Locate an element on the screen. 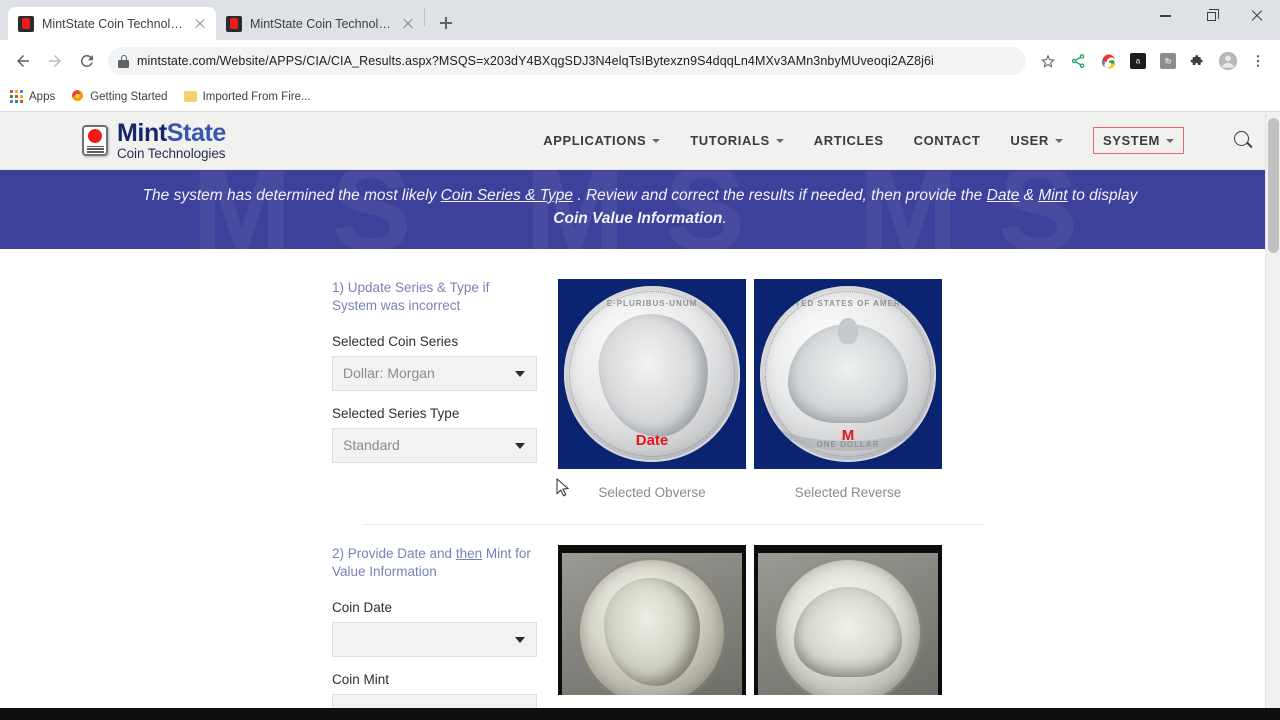 Image resolution: width=1280 pixels, height=720 pixels. logo-subtitle: Coin Technologies is located at coordinates (171, 153).